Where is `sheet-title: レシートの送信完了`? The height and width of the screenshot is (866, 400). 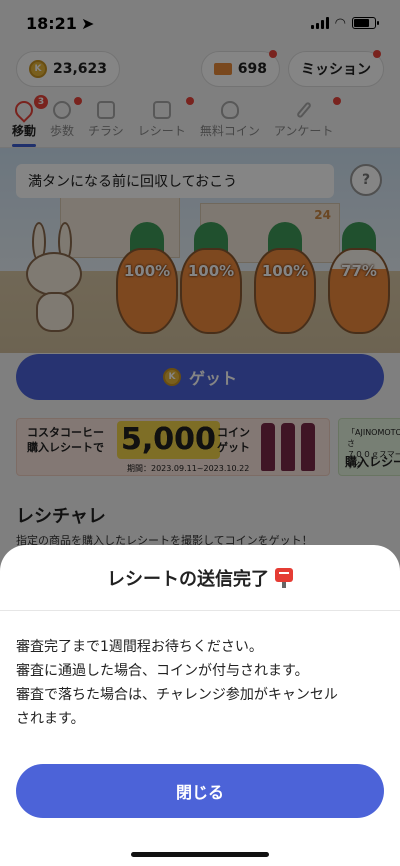
sheet-title: レシートの送信完了 is located at coordinates (188, 579).